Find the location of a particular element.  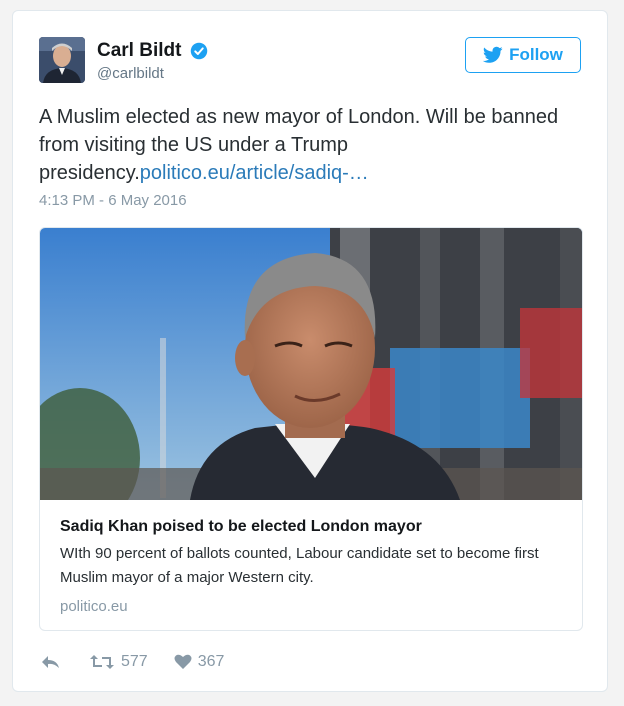

retweet-button: 577 is located at coordinates (118, 662).